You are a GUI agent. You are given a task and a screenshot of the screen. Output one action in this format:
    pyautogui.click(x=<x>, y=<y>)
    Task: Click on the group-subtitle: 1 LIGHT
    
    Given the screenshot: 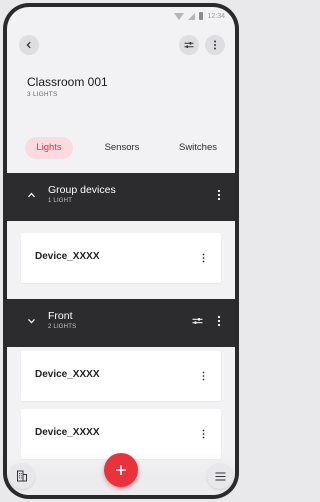 What is the action you would take?
    pyautogui.click(x=60, y=201)
    